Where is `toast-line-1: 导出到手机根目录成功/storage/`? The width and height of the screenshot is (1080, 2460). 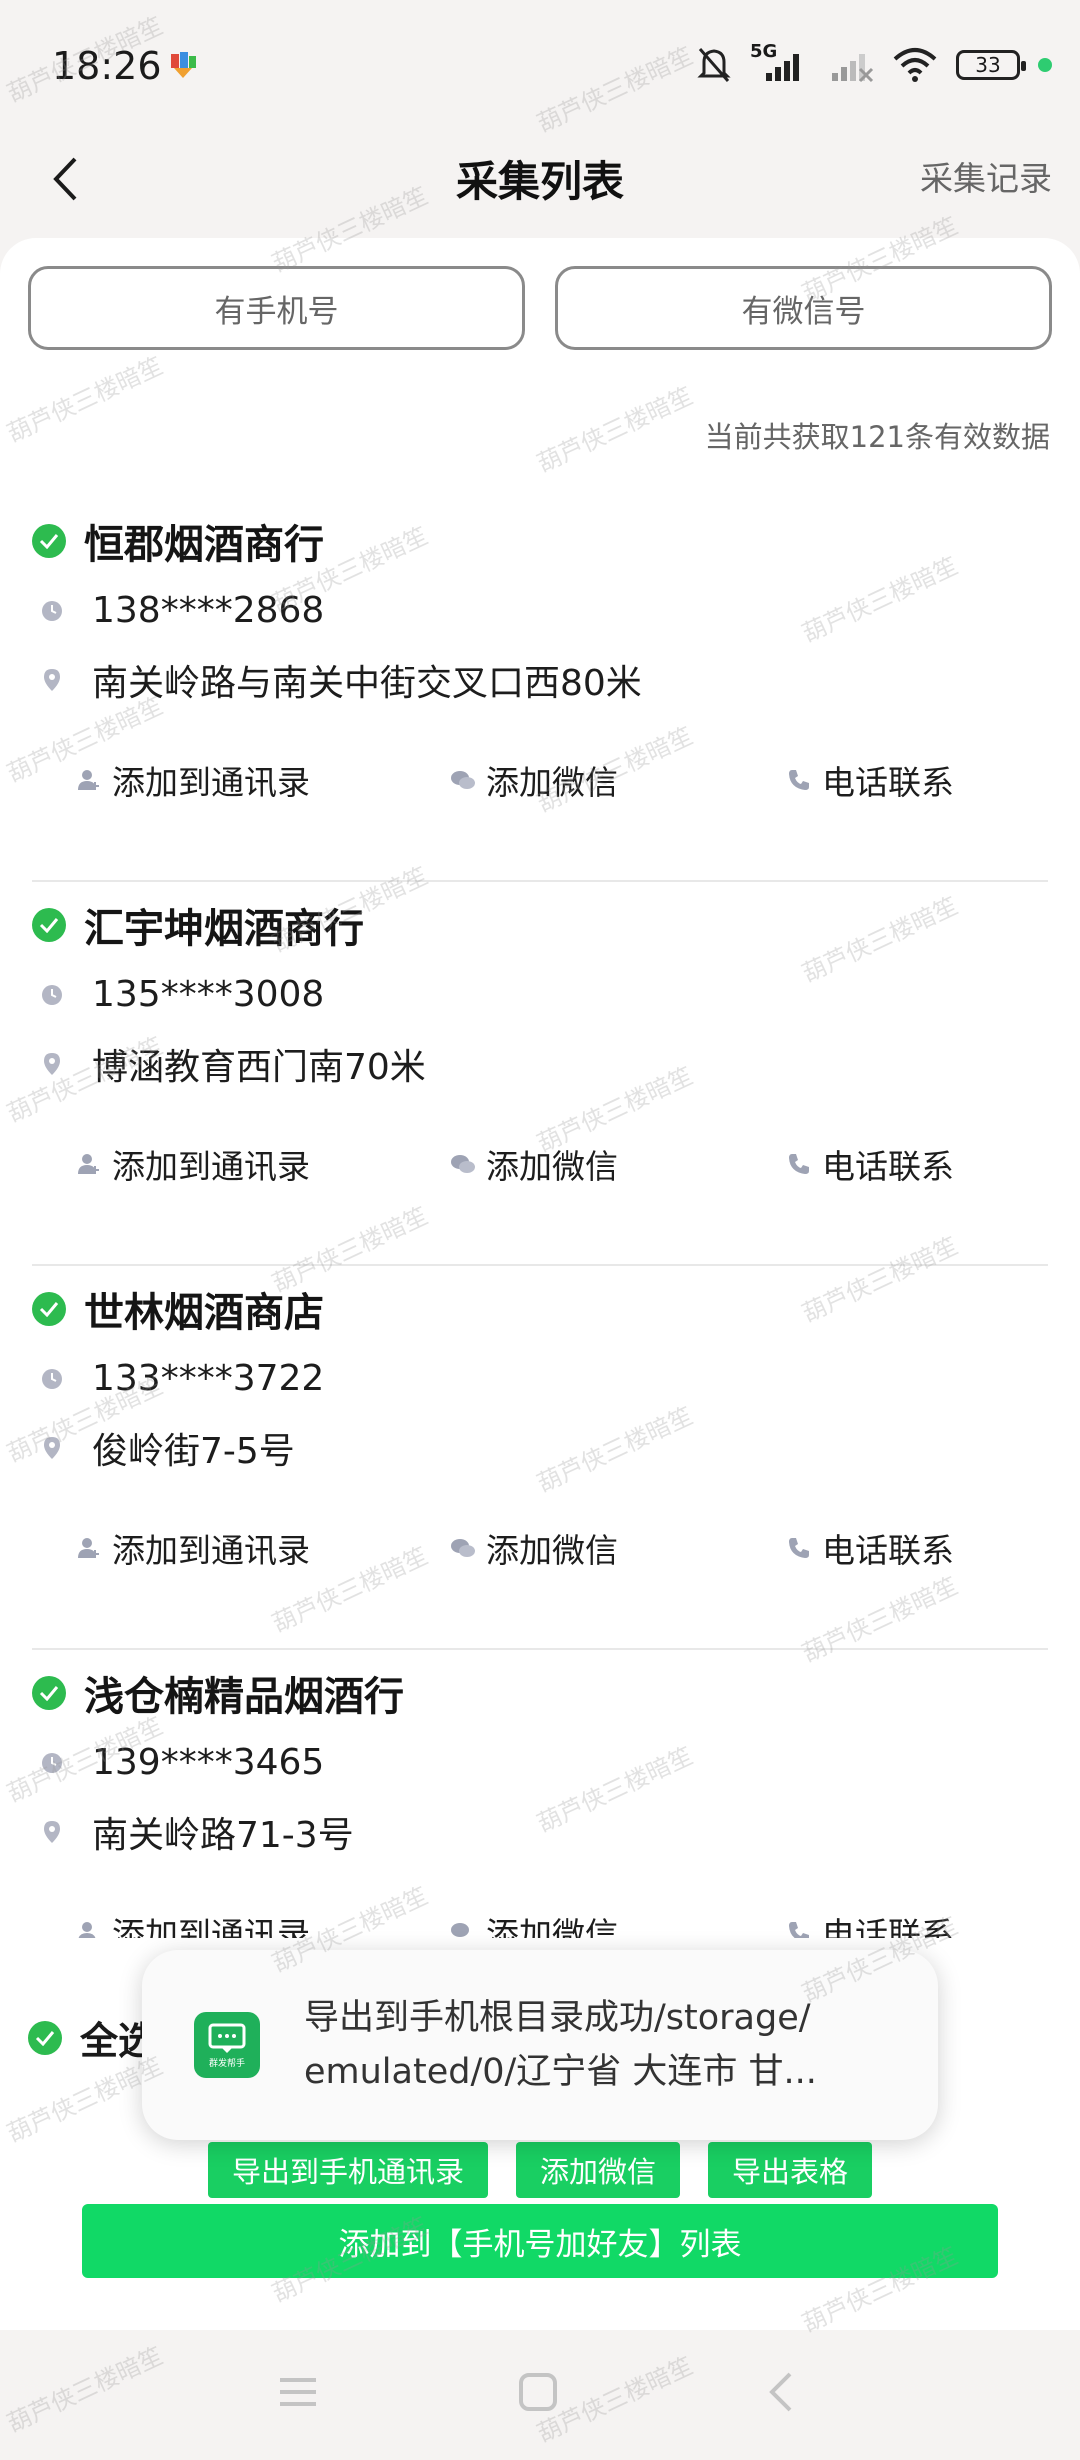
toast-line-1: 导出到手机根目录成功/storage/ is located at coordinates (557, 2018).